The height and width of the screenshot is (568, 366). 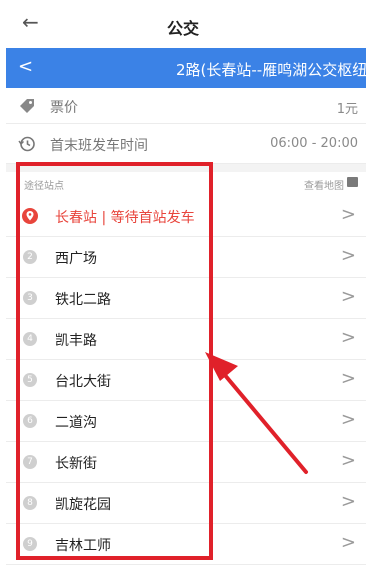 I want to click on schedule-row: 首末班发车时间 06:00 - 20:00, so click(x=186, y=144).